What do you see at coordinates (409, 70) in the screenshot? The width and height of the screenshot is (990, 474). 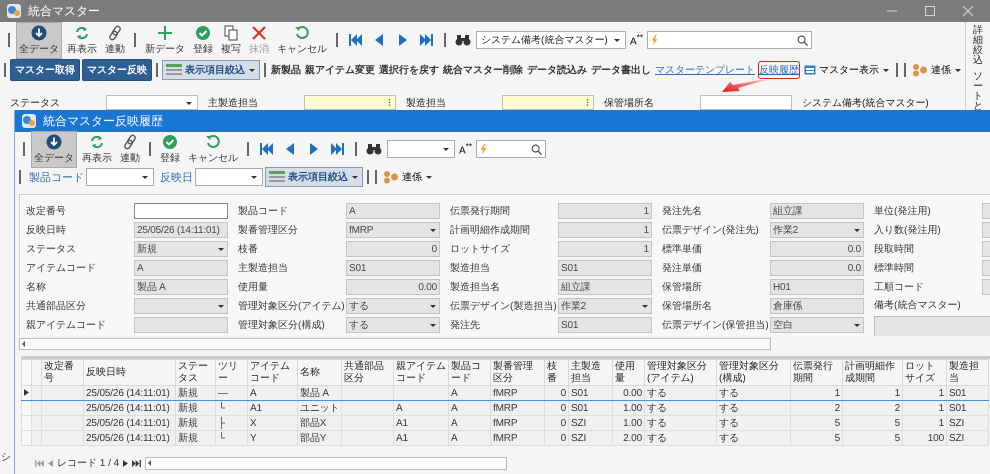 I see `command-button: 選択行を戻す` at bounding box center [409, 70].